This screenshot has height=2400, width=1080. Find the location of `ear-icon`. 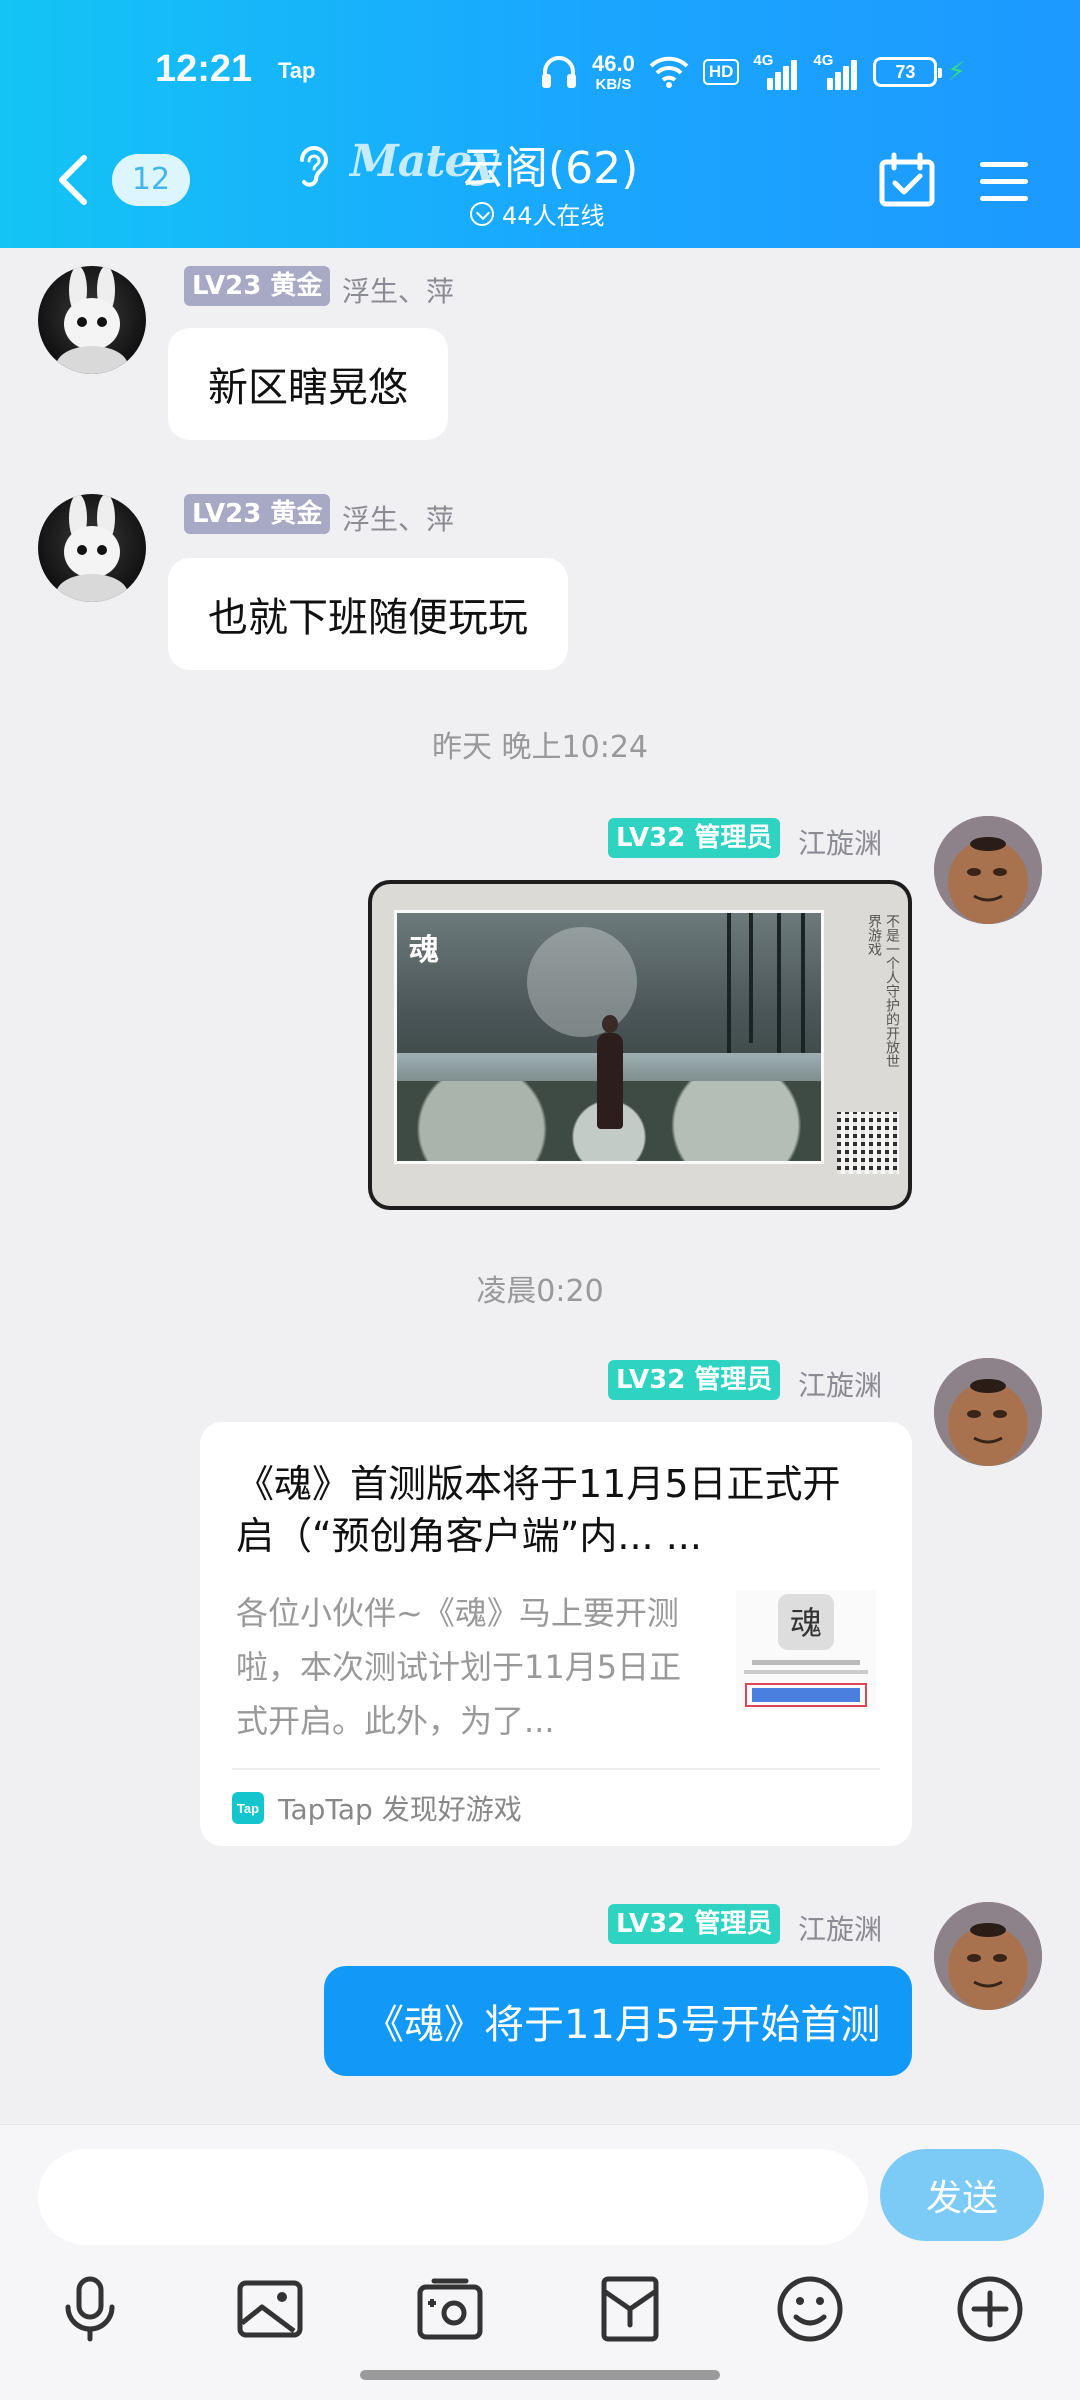

ear-icon is located at coordinates (312, 167).